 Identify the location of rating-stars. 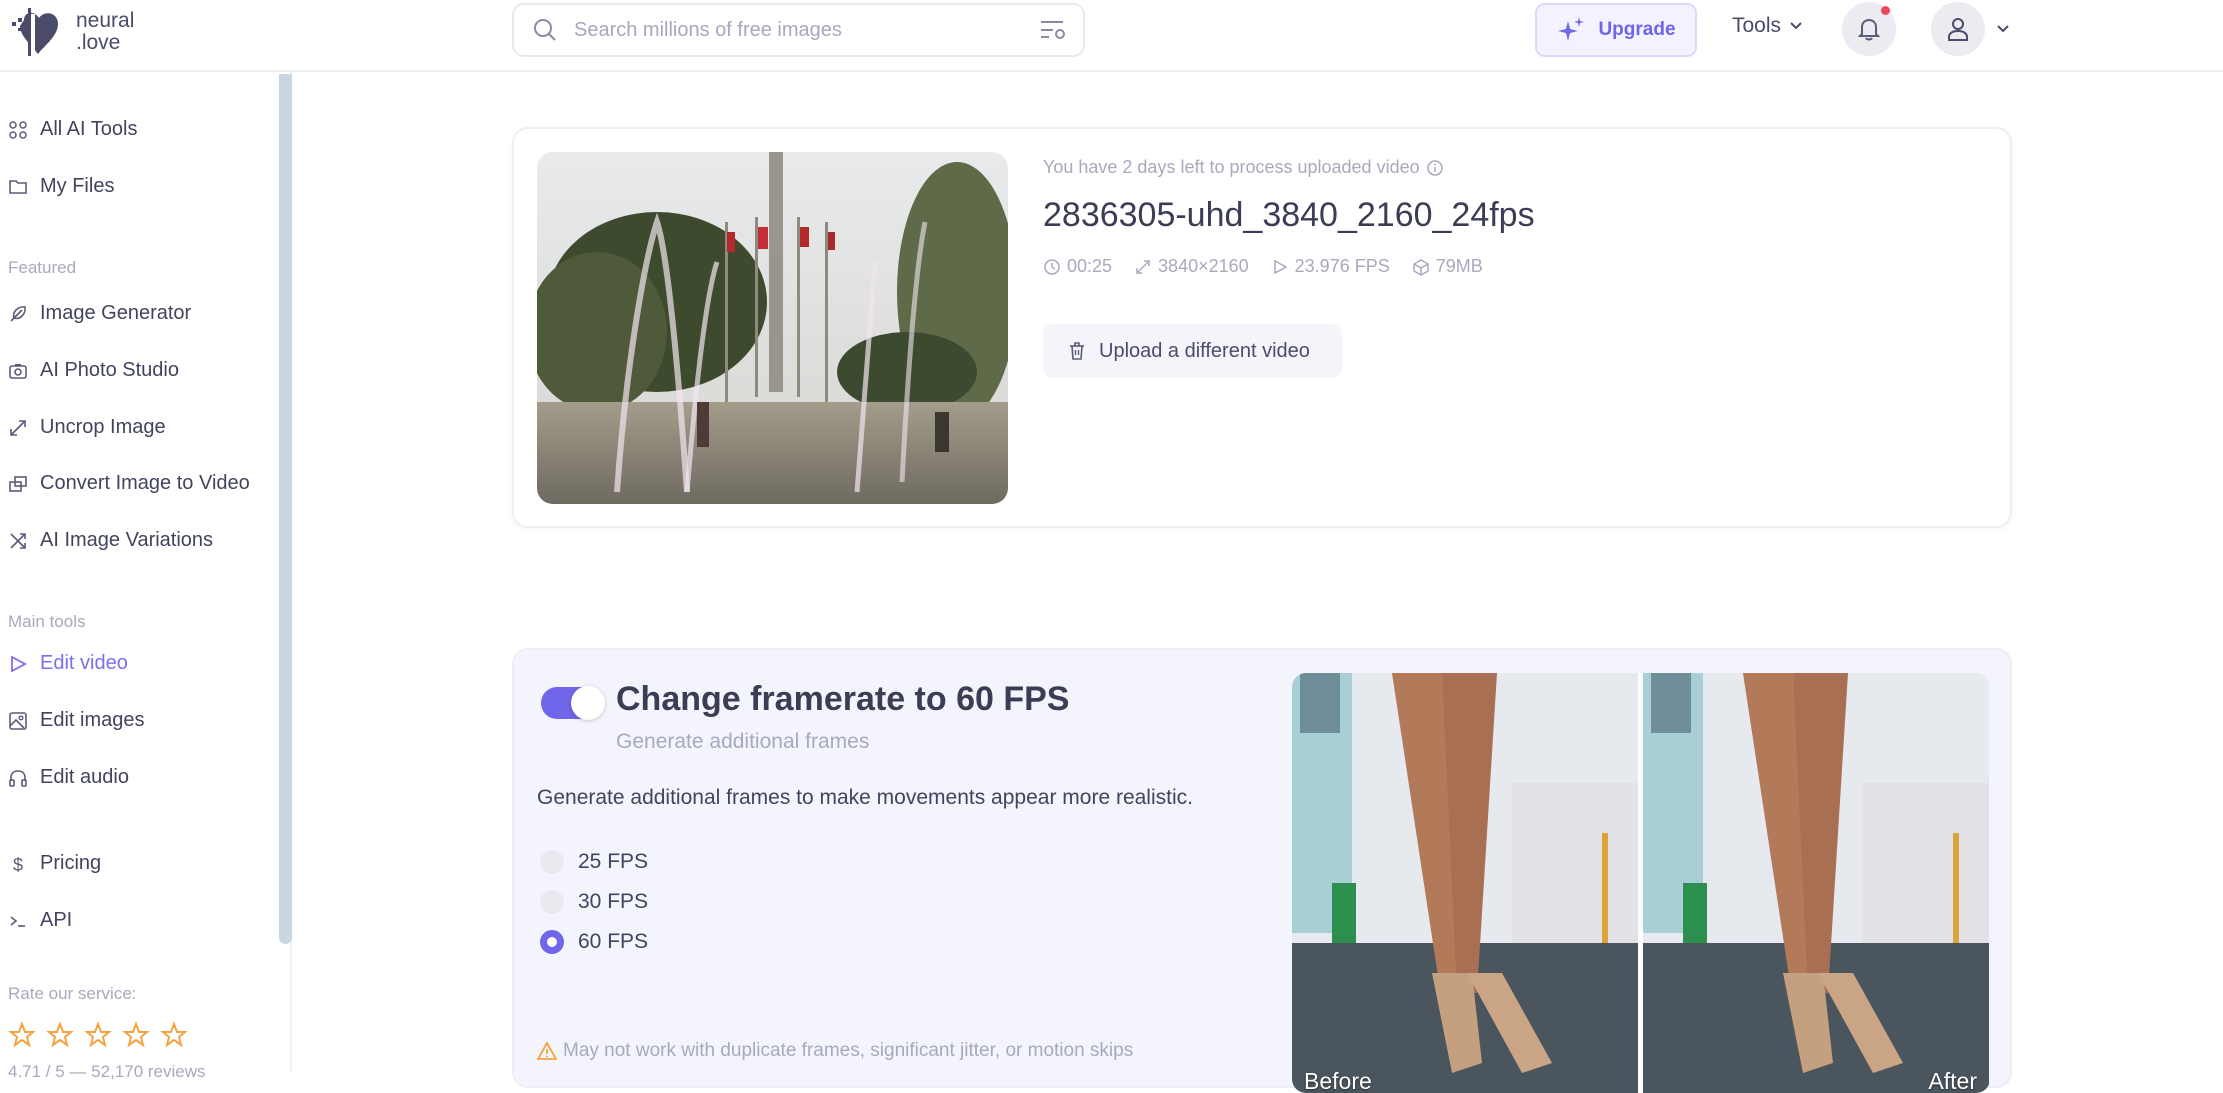
(103, 1035).